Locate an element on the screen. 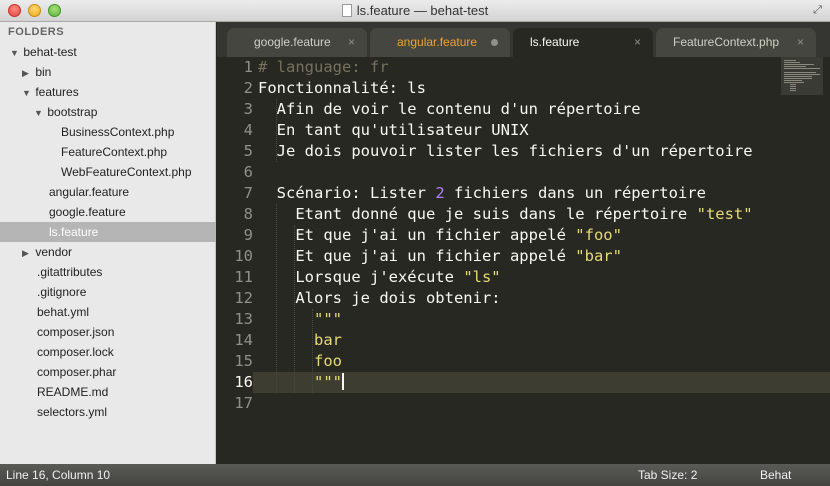  line-number: 3 is located at coordinates (248, 109).